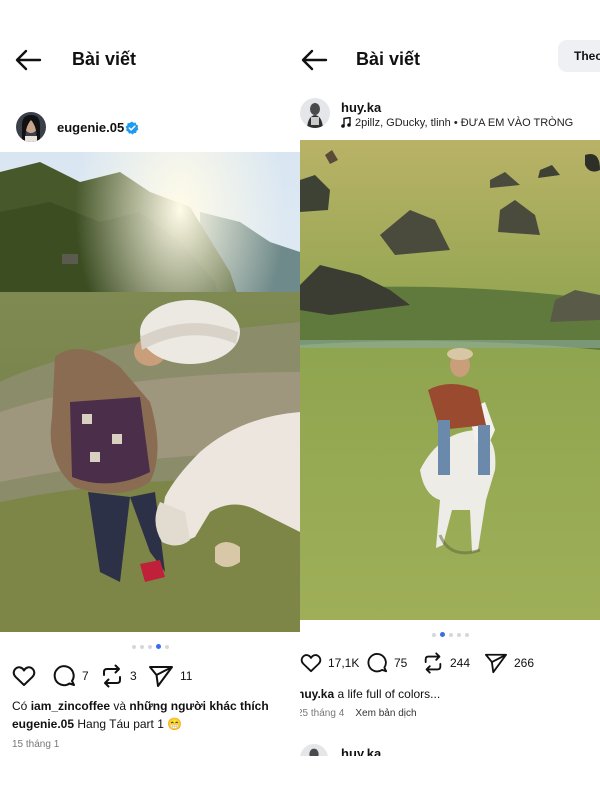 This screenshot has height=800, width=600. I want to click on music-note-icon, so click(346, 122).